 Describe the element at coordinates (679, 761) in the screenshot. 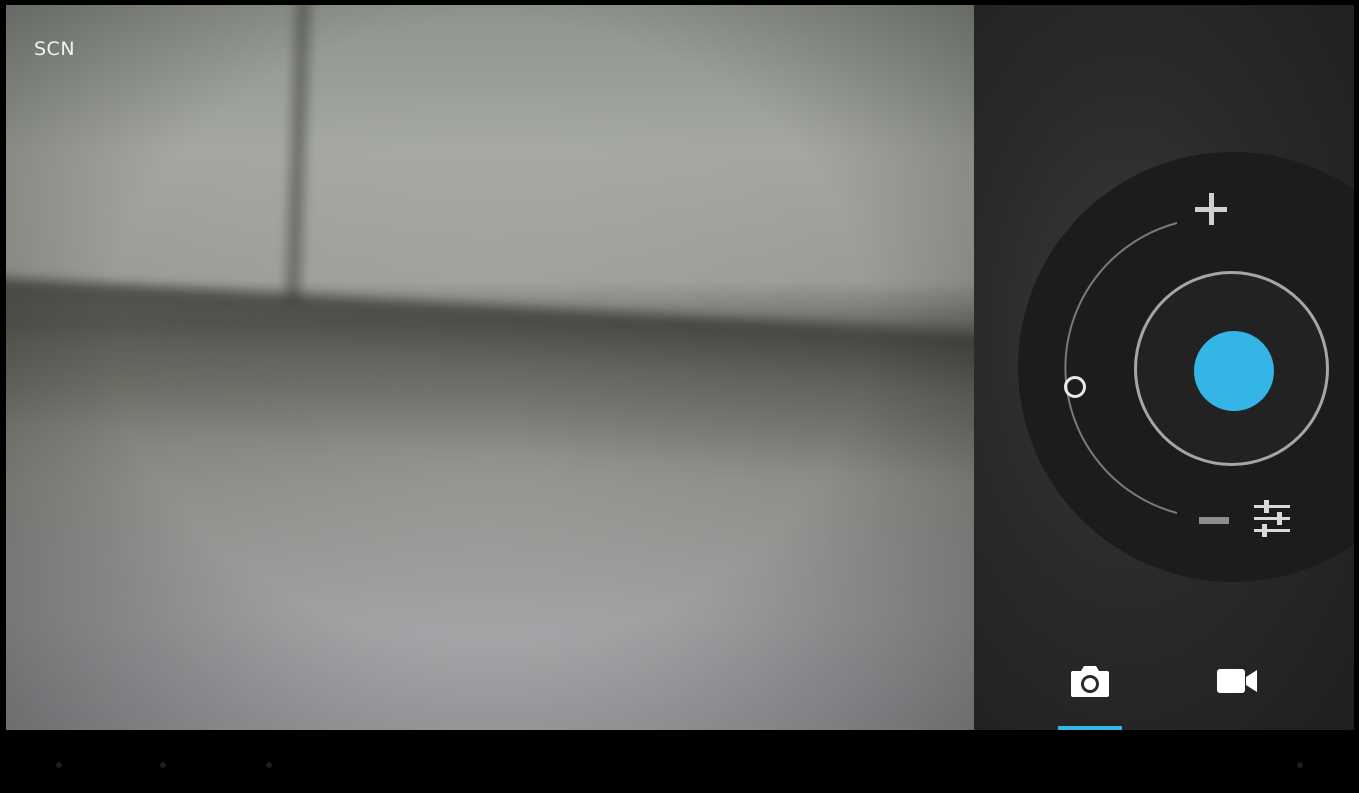

I see `system-navigation-bar` at that location.